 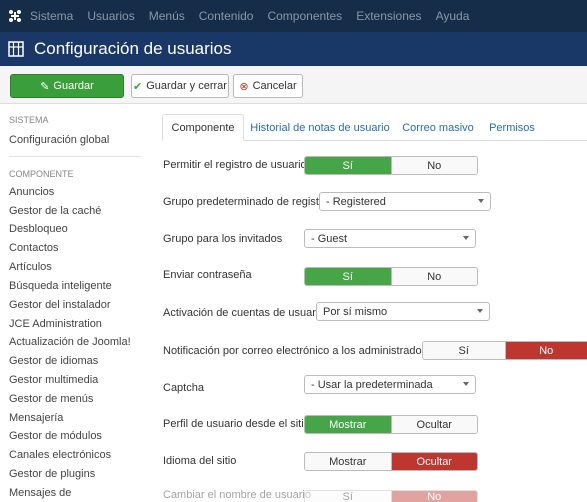 I want to click on save-button: ✎ Guardar, so click(x=67, y=86).